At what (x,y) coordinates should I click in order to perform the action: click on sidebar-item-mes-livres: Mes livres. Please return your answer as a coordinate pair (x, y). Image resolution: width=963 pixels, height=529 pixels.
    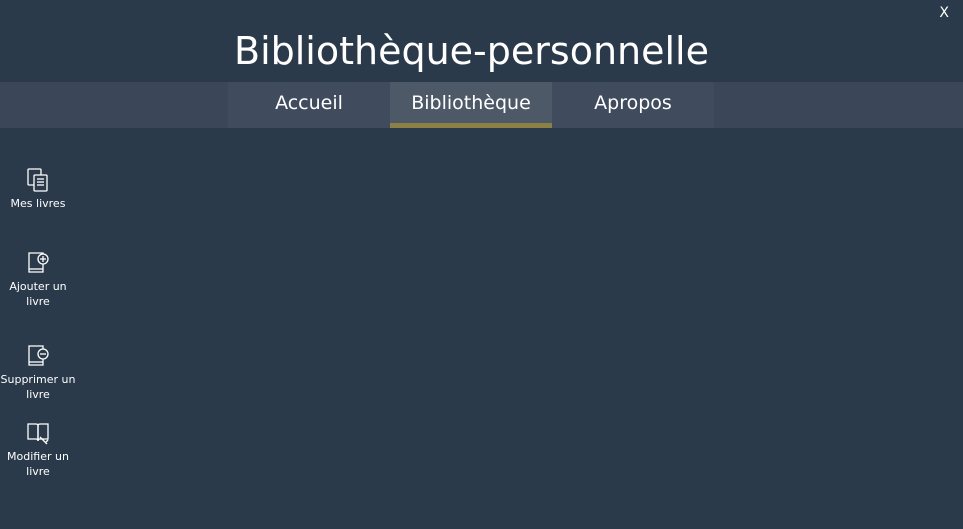
    Looking at the image, I should click on (38, 188).